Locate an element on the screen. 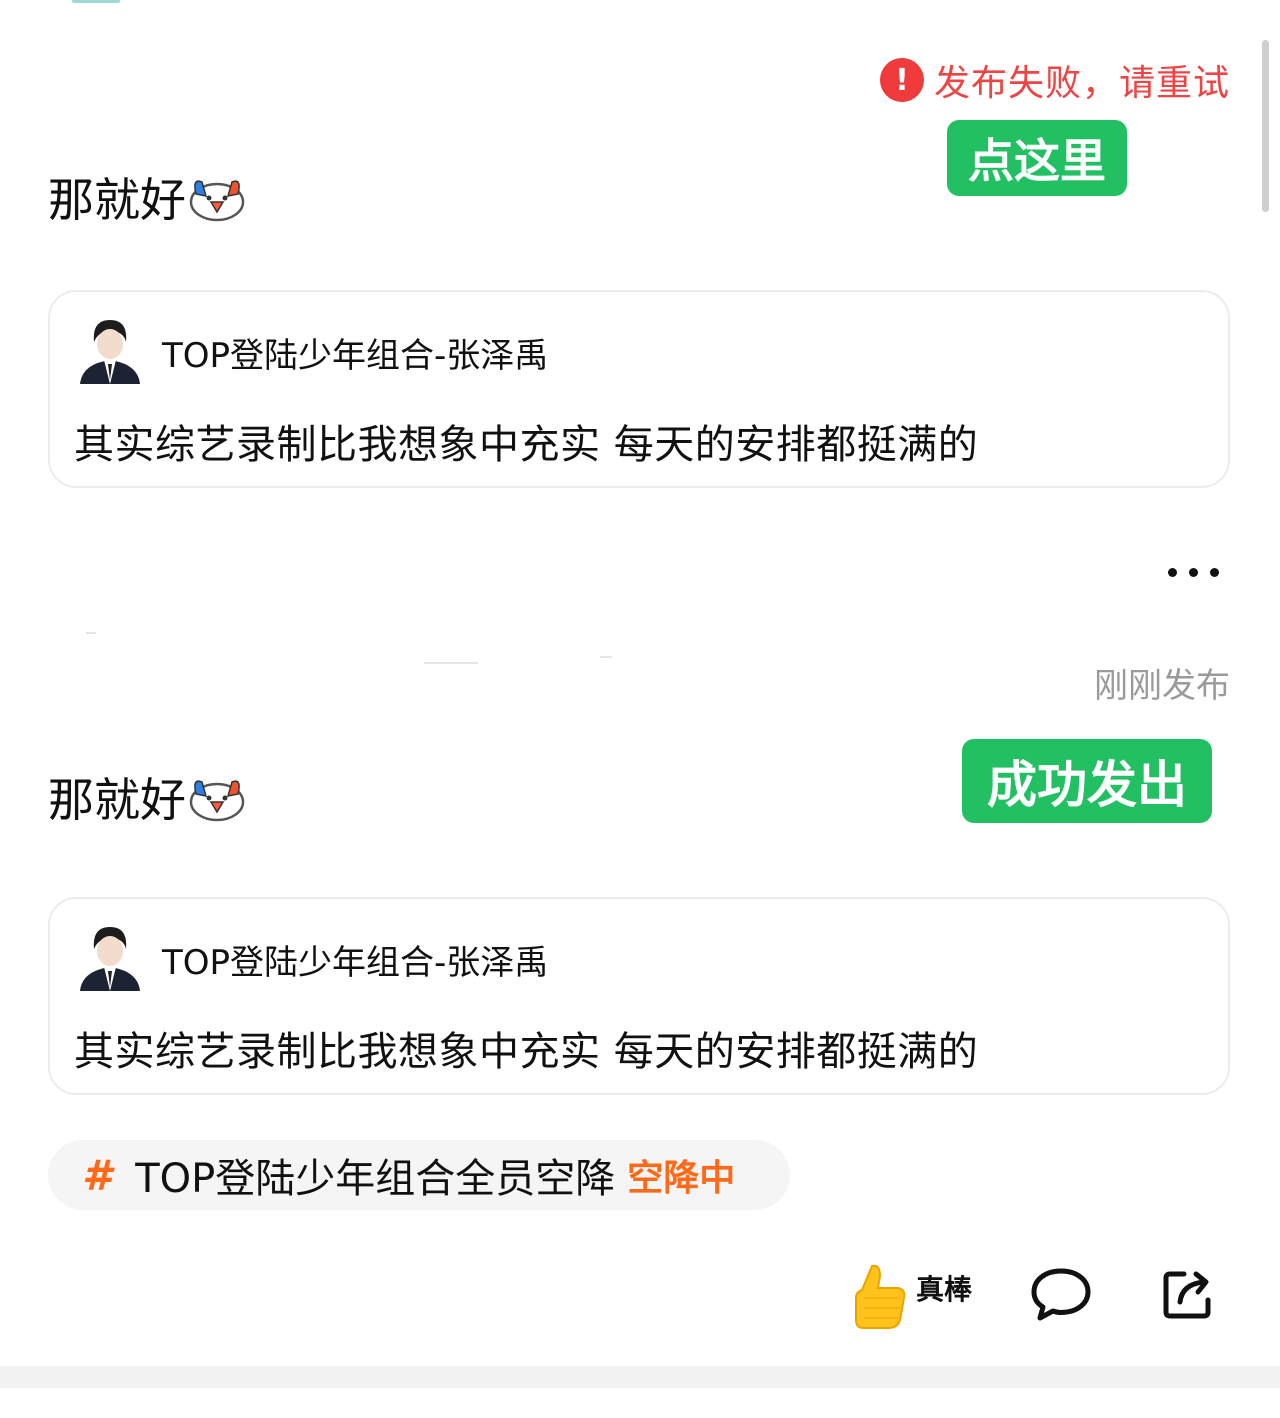 This screenshot has width=1280, height=1418. topic-name: TOP登陆少年组合全员空降 is located at coordinates (375, 1179).